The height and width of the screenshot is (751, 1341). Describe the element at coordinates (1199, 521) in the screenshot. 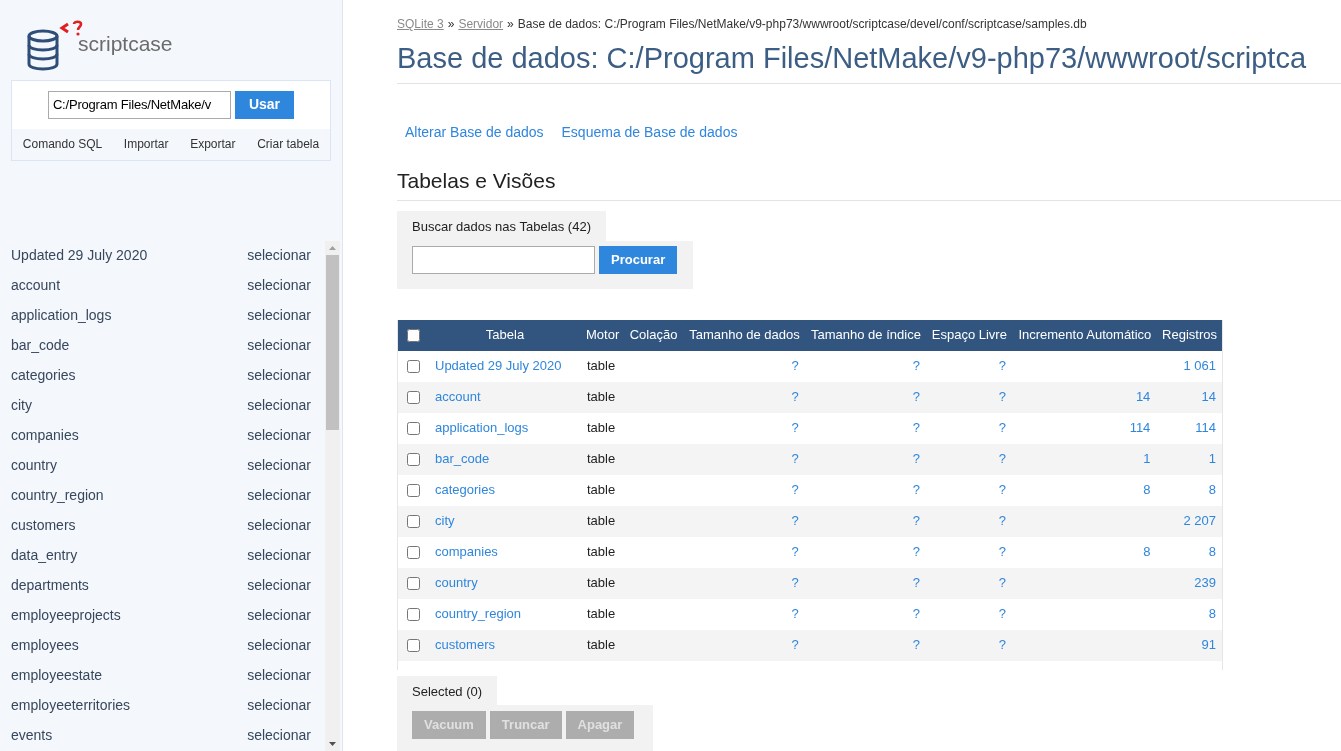

I see `table-cell-link: 2 207` at that location.